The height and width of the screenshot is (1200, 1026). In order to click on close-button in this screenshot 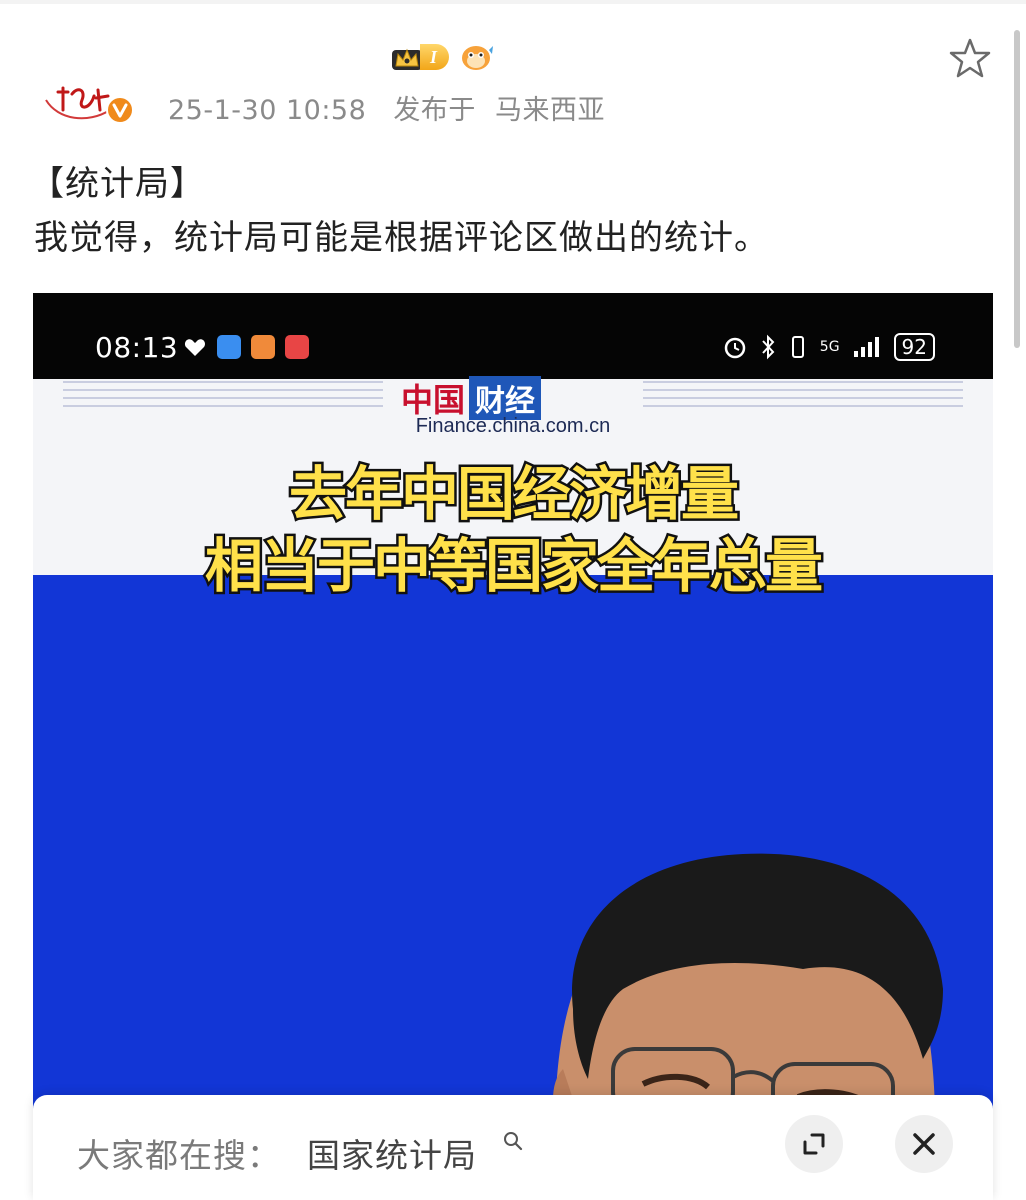, I will do `click(924, 1144)`.